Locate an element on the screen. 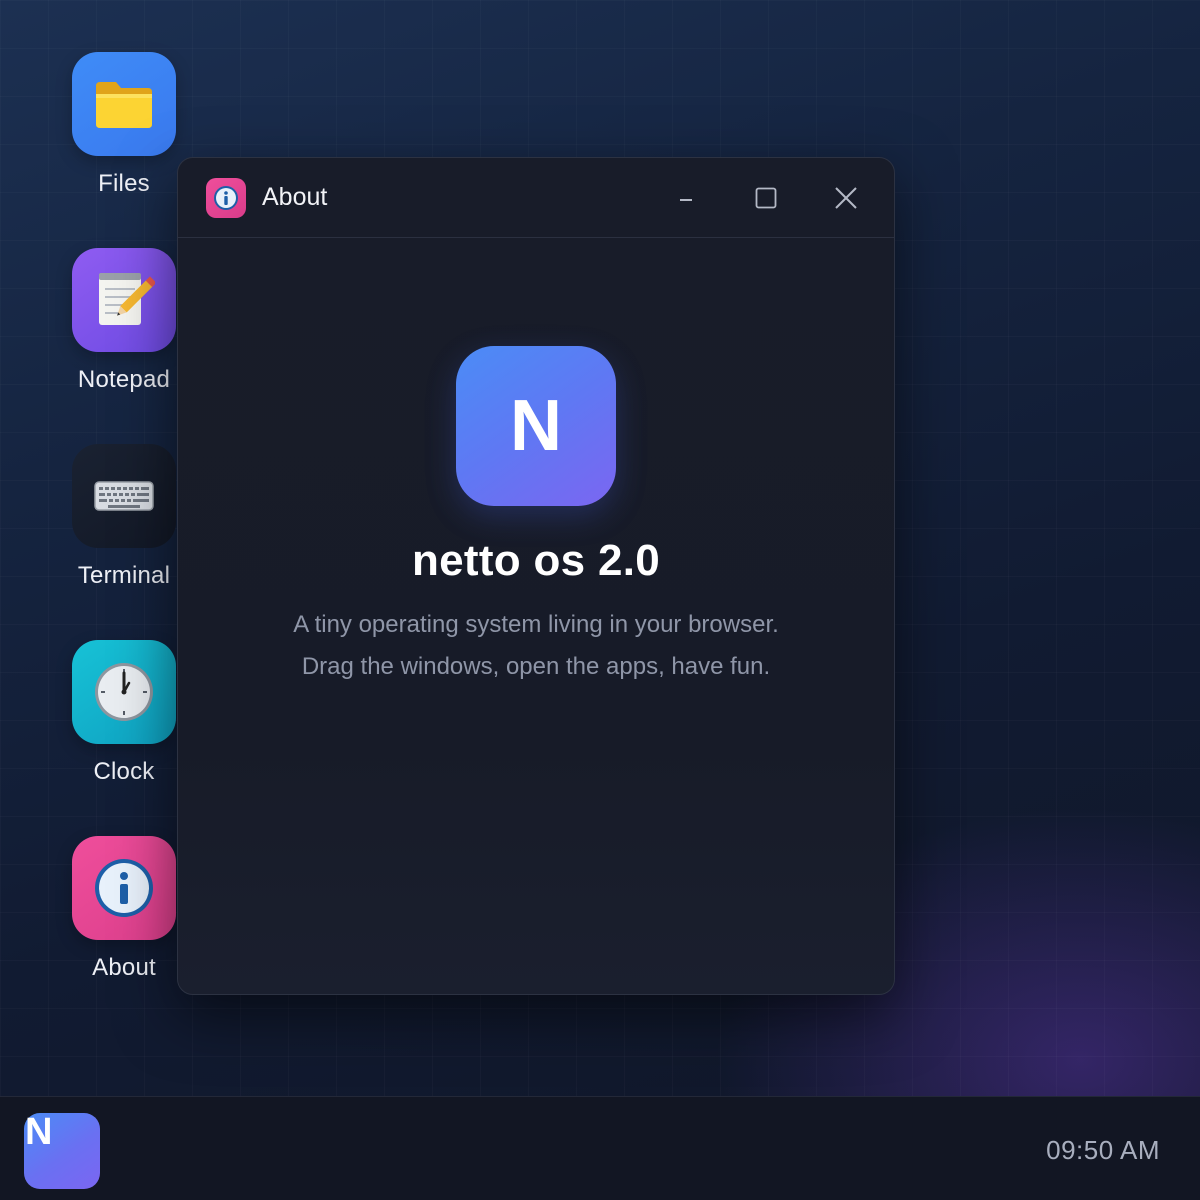 The image size is (1200, 1200). desktop-label: Clock is located at coordinates (124, 771).